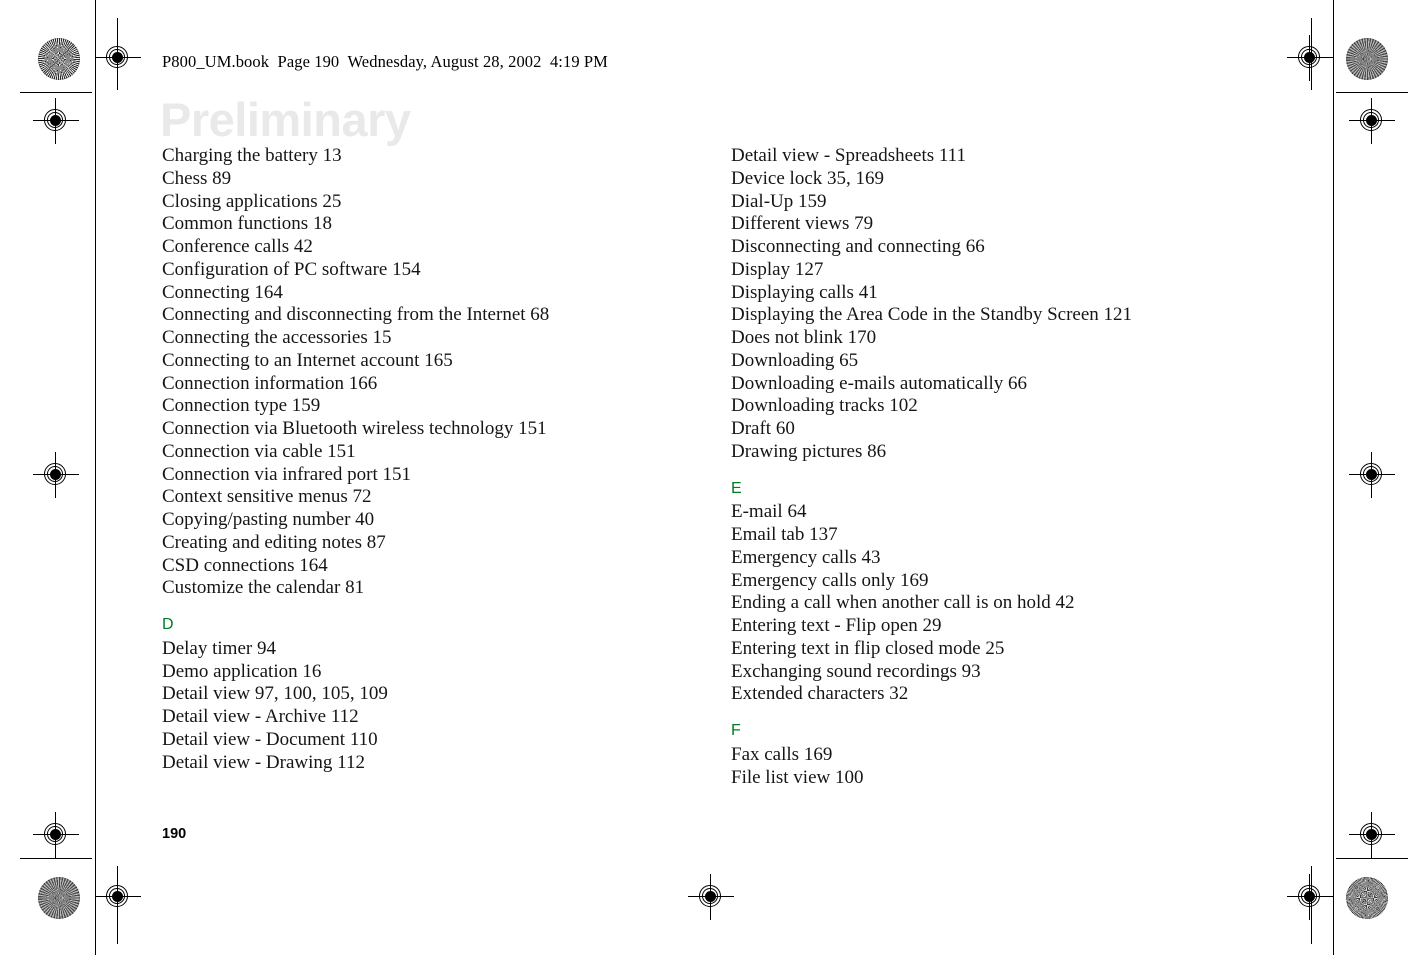 This screenshot has height=955, width=1428. I want to click on index-entry: E-mail 64, so click(769, 512).